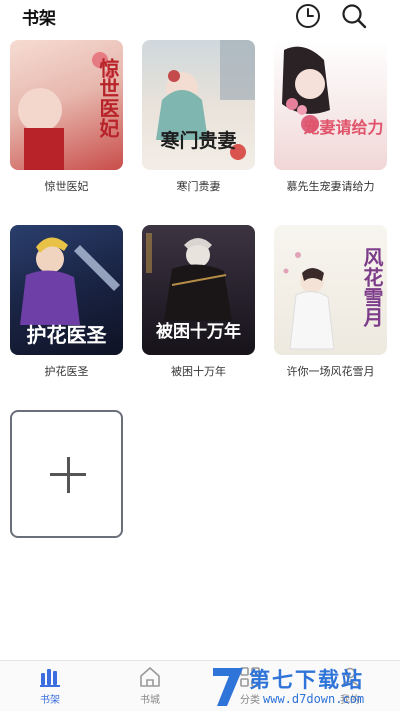 Image resolution: width=400 pixels, height=711 pixels. I want to click on bookshelf-icon, so click(50, 678).